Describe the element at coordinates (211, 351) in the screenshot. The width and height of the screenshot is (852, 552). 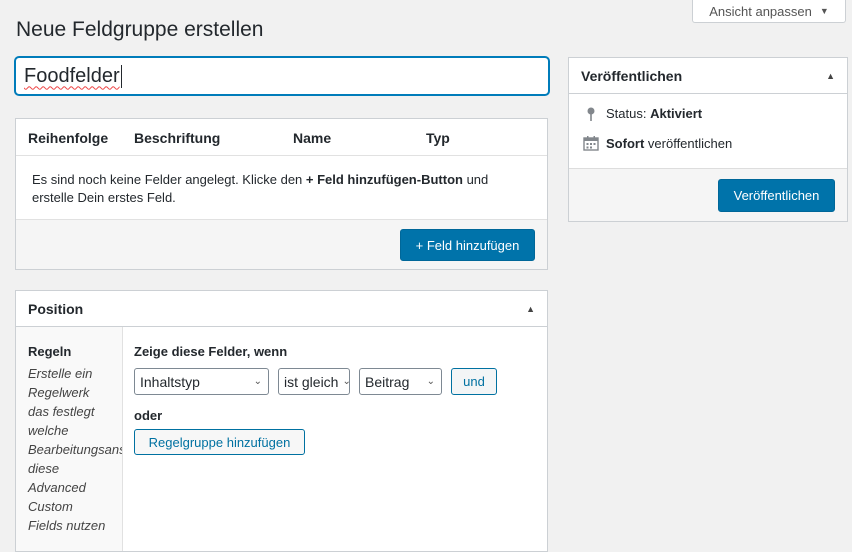
I see `rules-title: Zeige diese Felder, wenn` at that location.